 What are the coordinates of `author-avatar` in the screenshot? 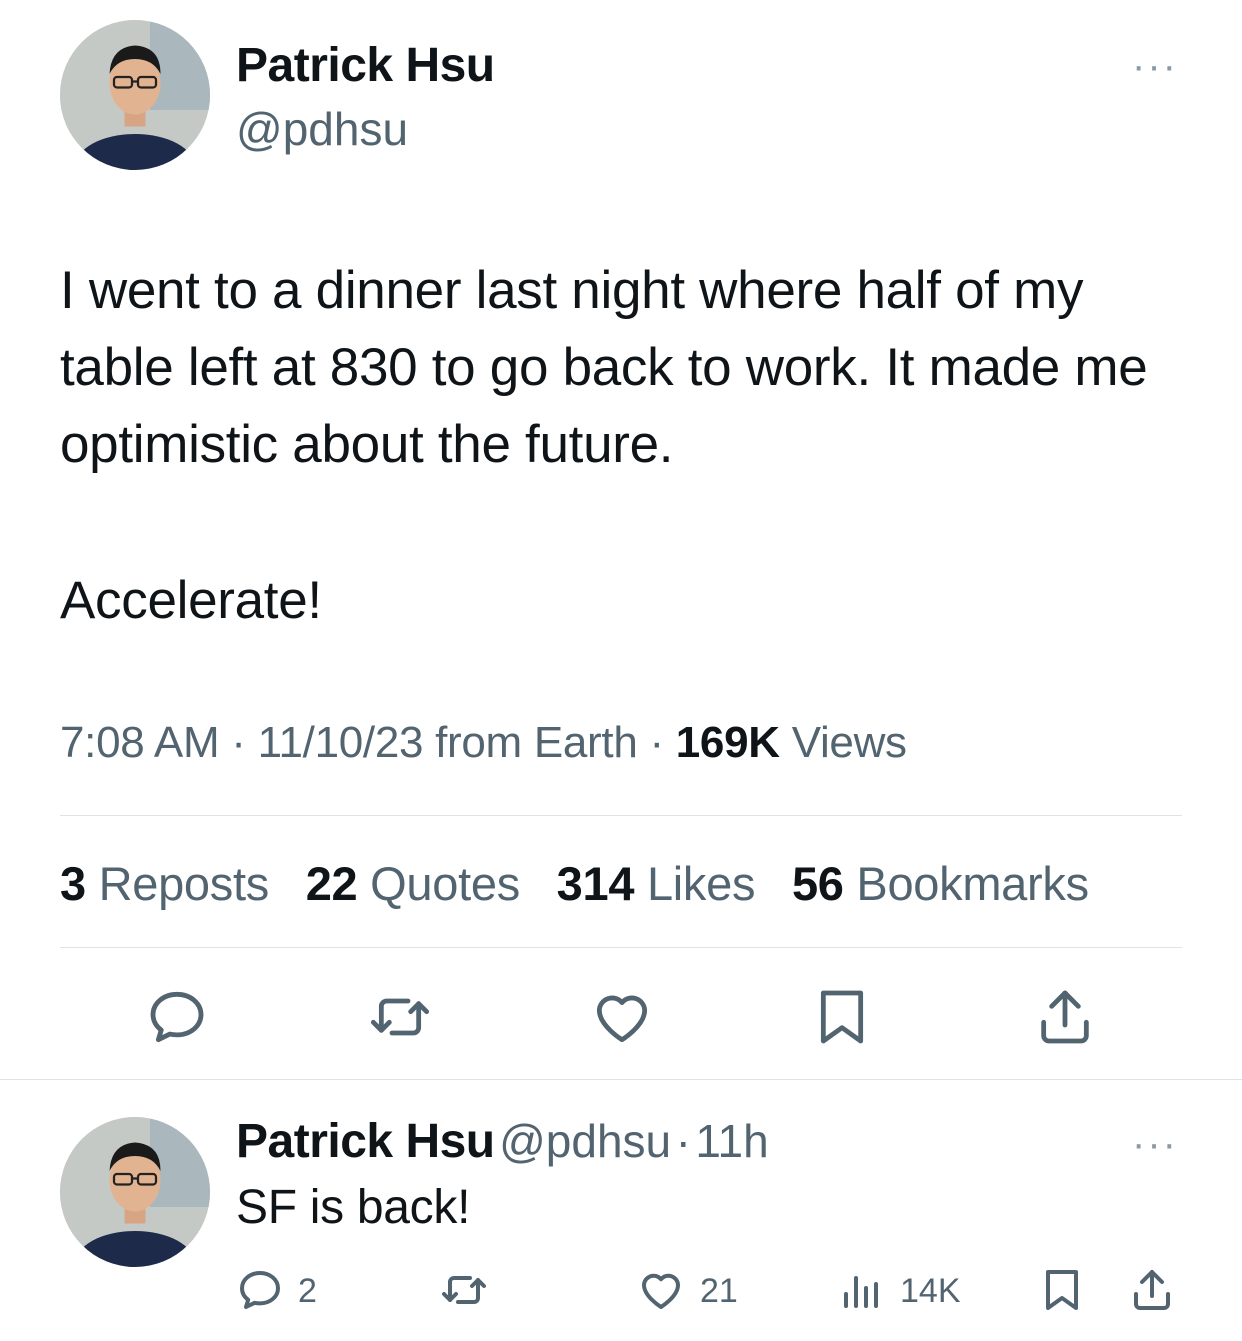 It's located at (135, 95).